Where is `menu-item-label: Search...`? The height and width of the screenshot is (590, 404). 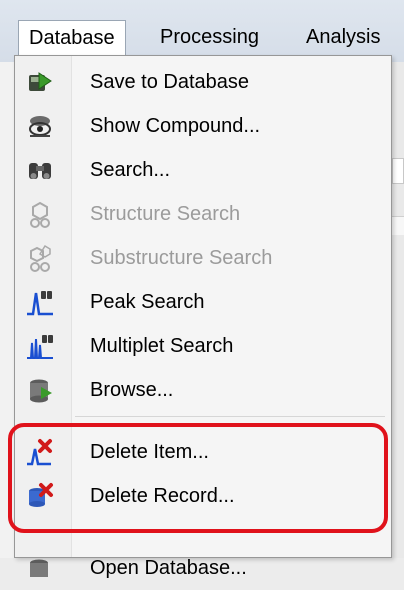
menu-item-label: Search... is located at coordinates (130, 170).